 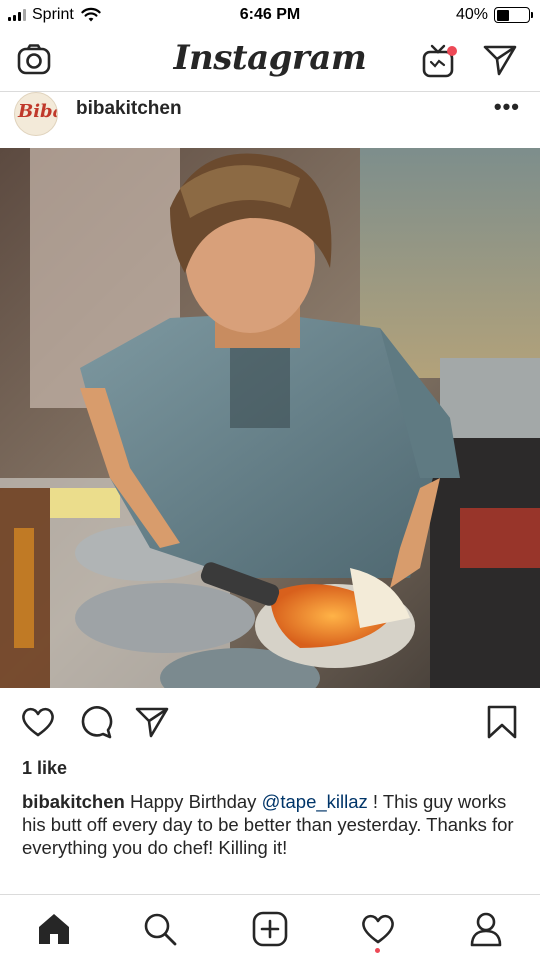 I want to click on nav-profile, so click(x=486, y=929).